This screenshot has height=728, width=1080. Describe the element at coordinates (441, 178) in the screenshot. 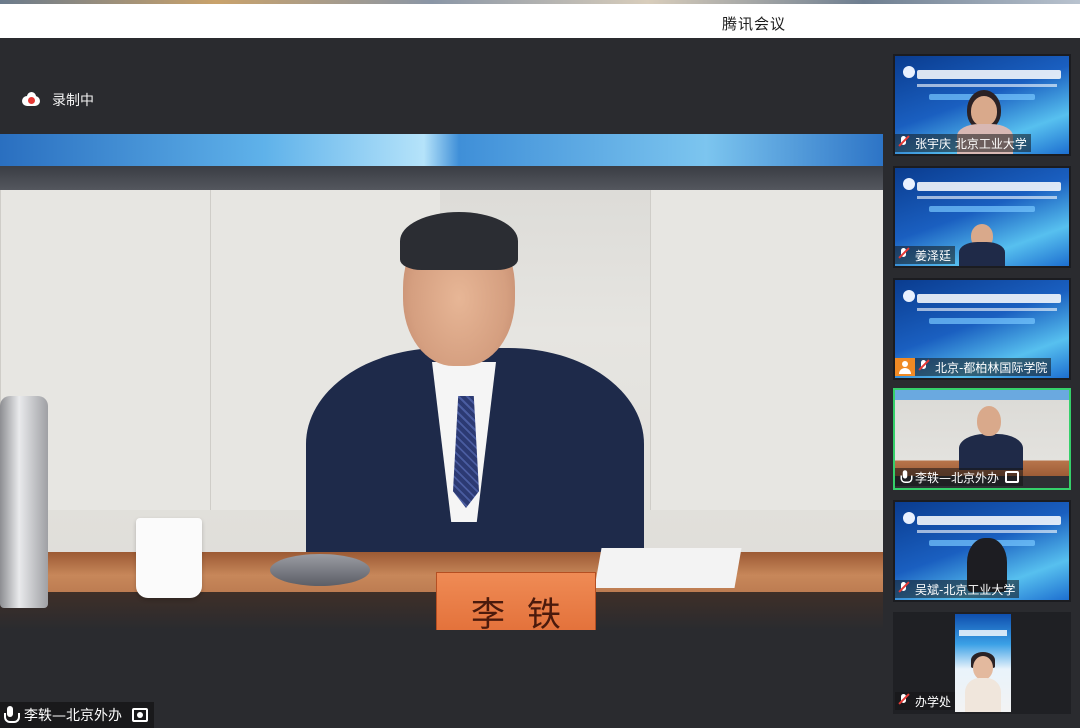

I see `ceiling-beam` at that location.